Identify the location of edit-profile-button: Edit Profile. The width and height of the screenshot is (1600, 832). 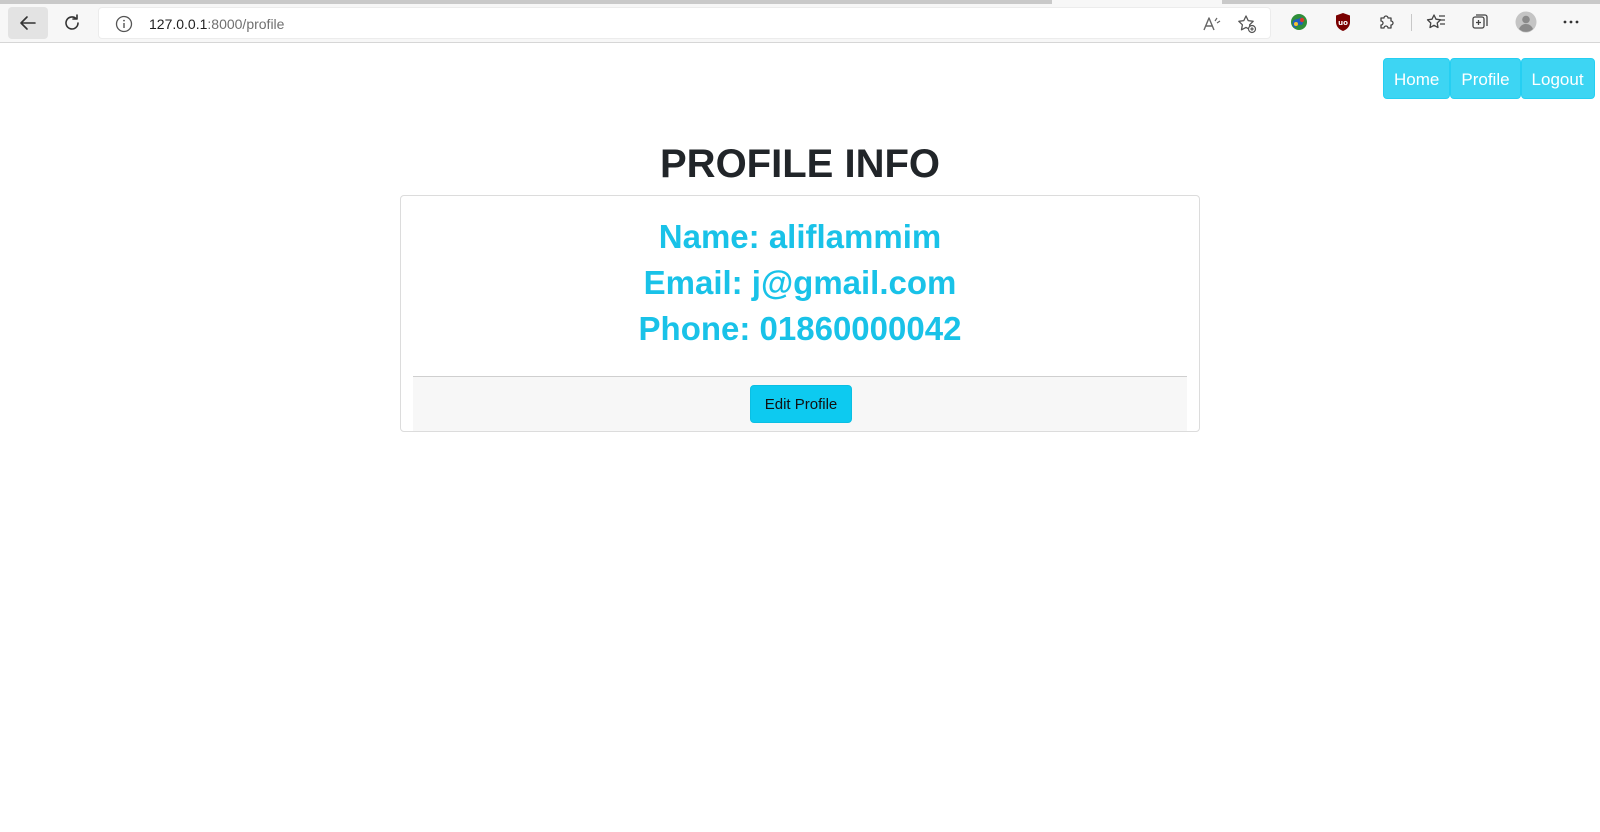
(801, 404).